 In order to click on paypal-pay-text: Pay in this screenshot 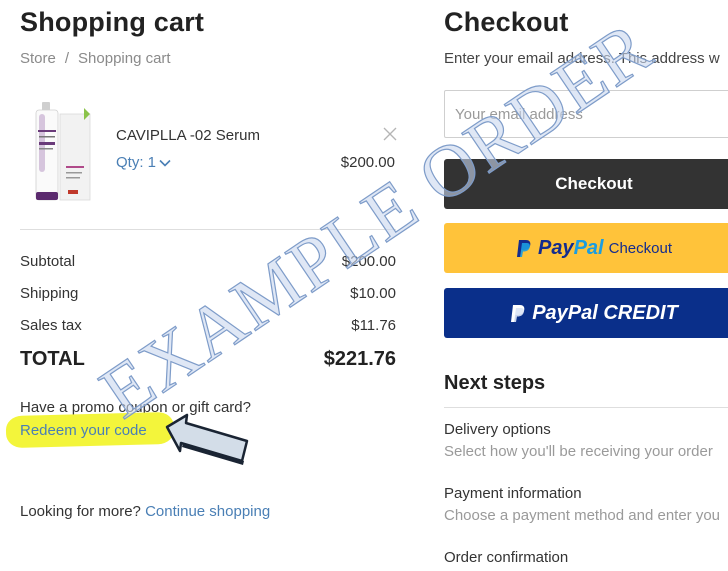, I will do `click(556, 247)`.